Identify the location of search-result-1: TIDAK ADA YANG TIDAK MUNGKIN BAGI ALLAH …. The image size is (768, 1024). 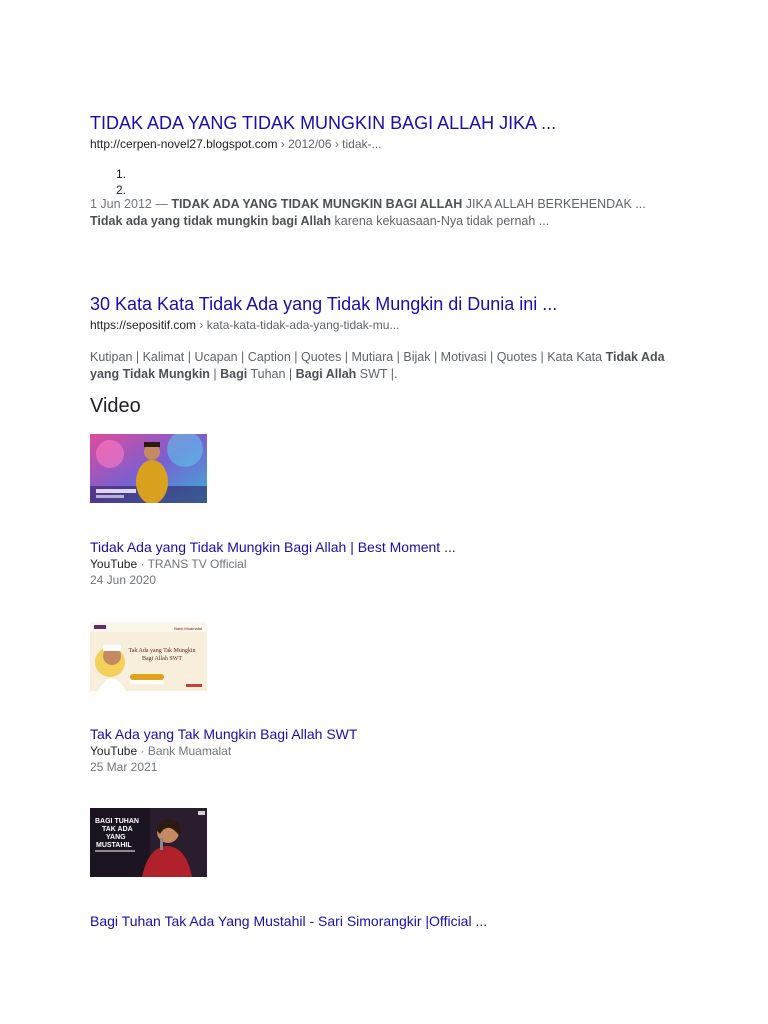
(323, 132).